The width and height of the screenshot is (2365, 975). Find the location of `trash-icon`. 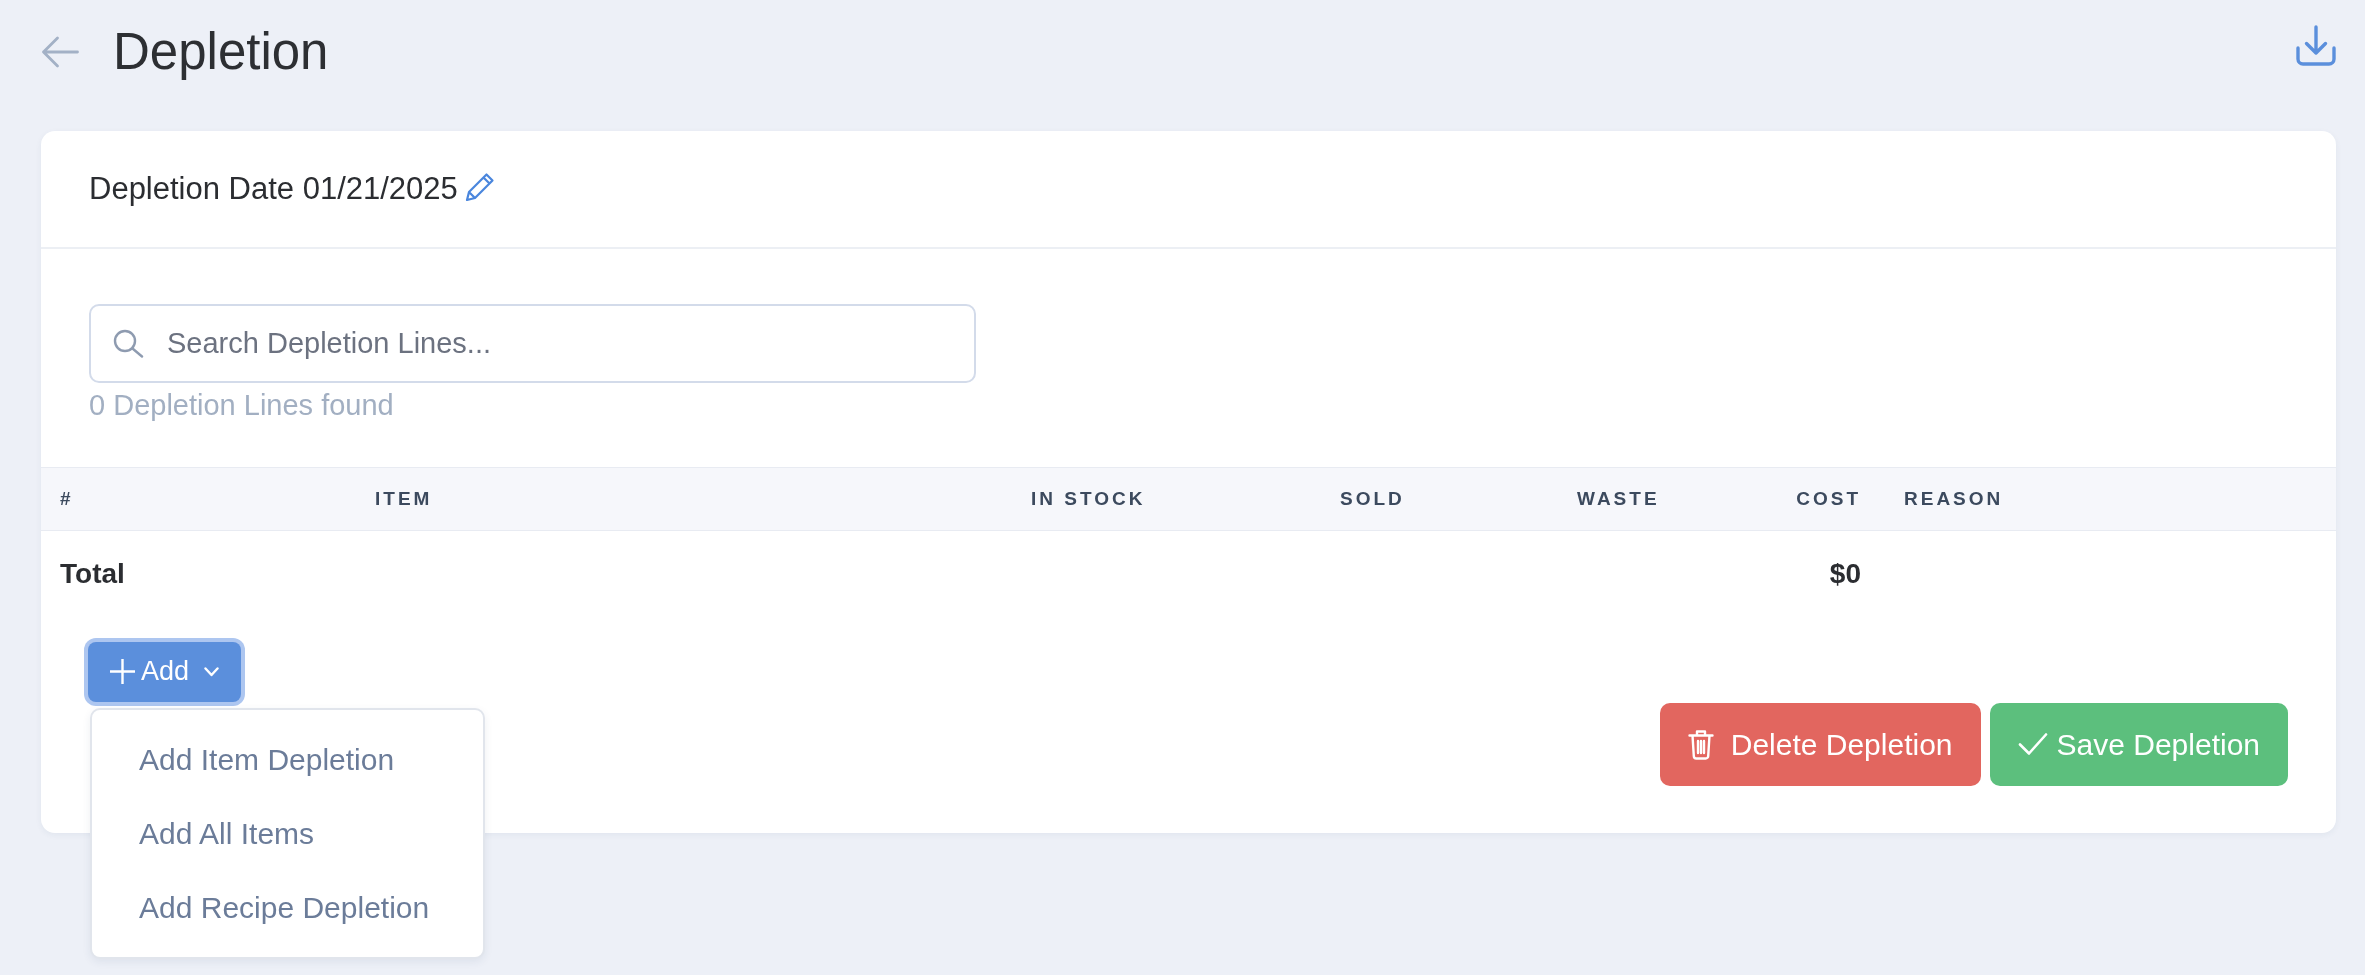

trash-icon is located at coordinates (1700, 744).